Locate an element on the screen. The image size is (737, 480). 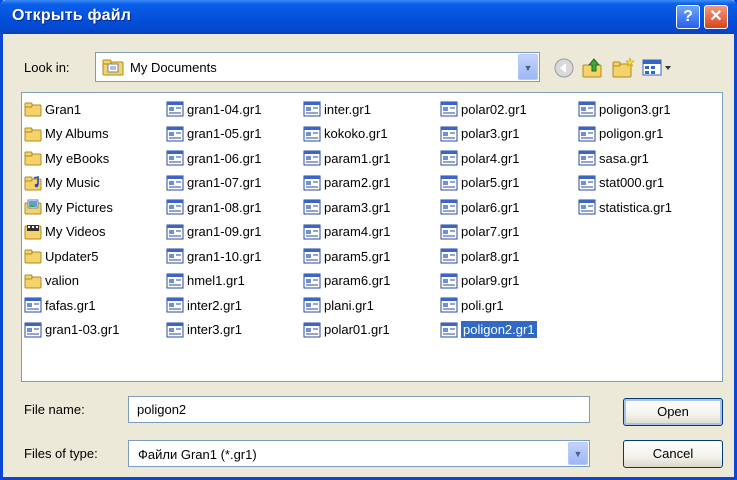
file-item: gran1-07.gr1 is located at coordinates (215, 183).